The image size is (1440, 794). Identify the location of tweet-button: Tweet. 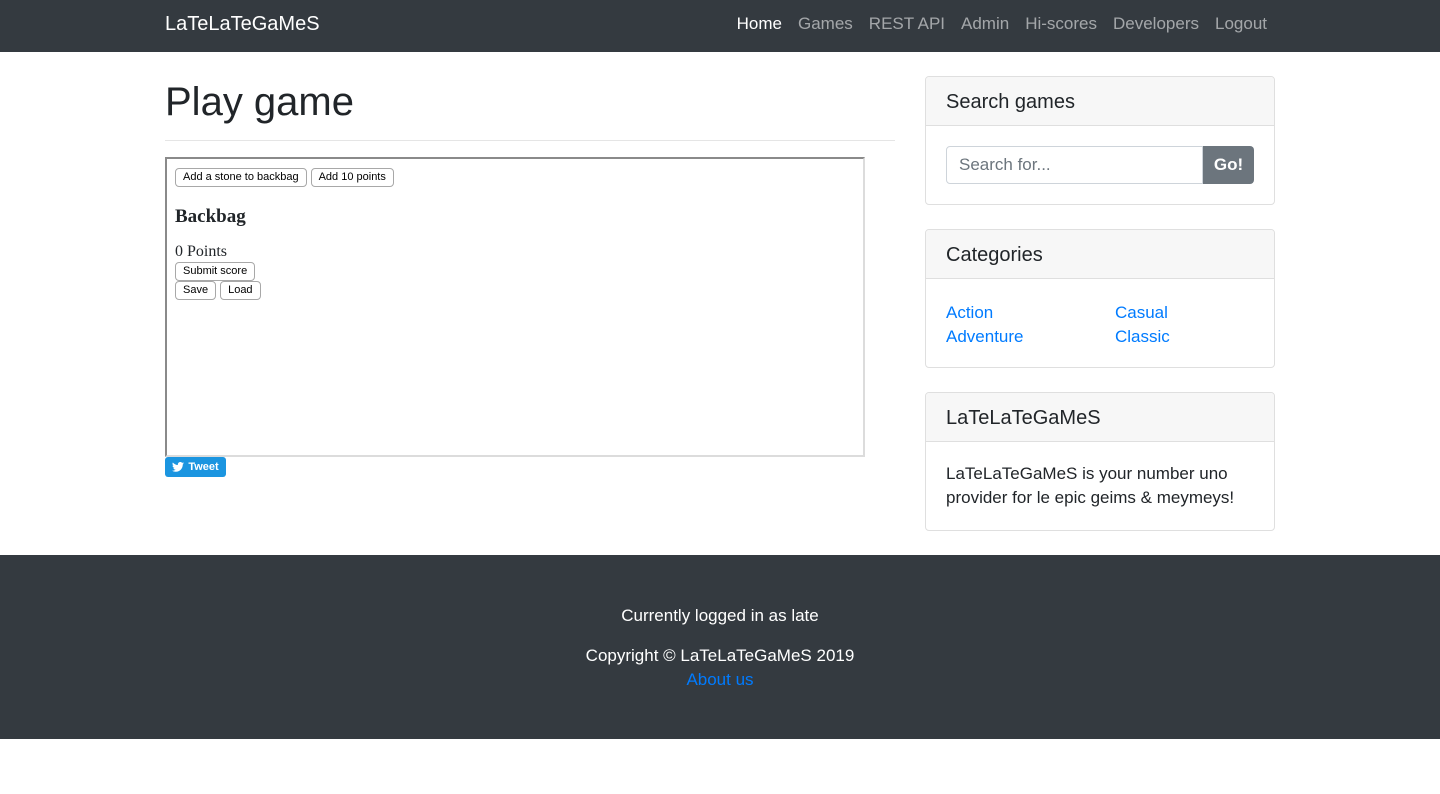
(195, 467).